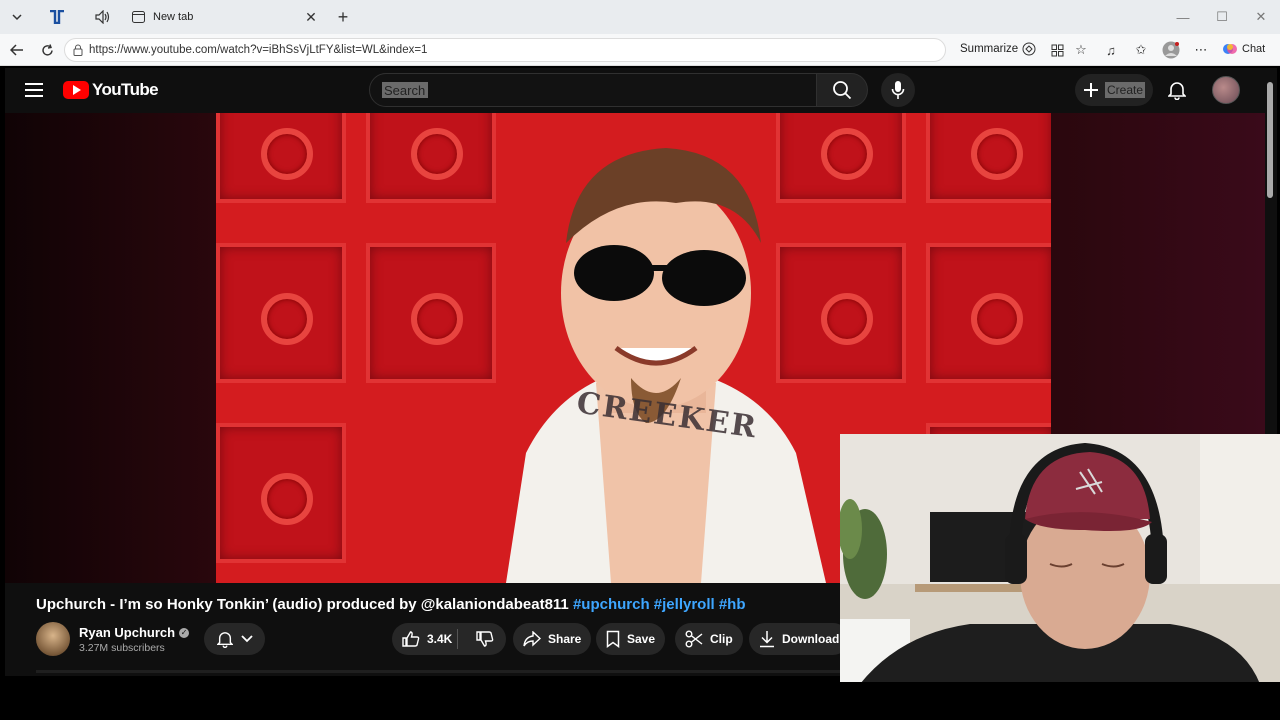  What do you see at coordinates (184, 632) in the screenshot?
I see `verified-check-icon: ✓` at bounding box center [184, 632].